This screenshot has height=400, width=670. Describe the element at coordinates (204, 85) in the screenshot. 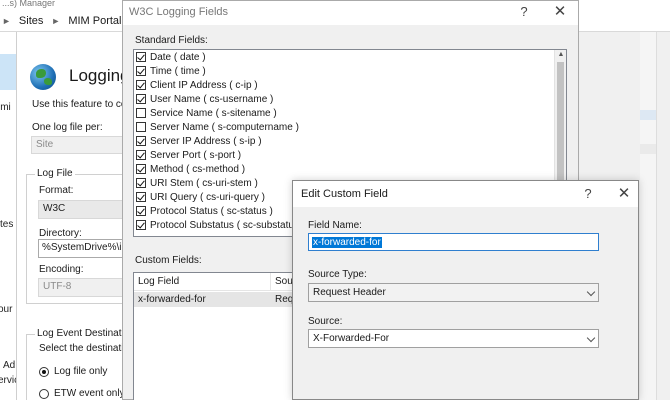

I see `field-label: Client IP Address ( c-ip )` at that location.